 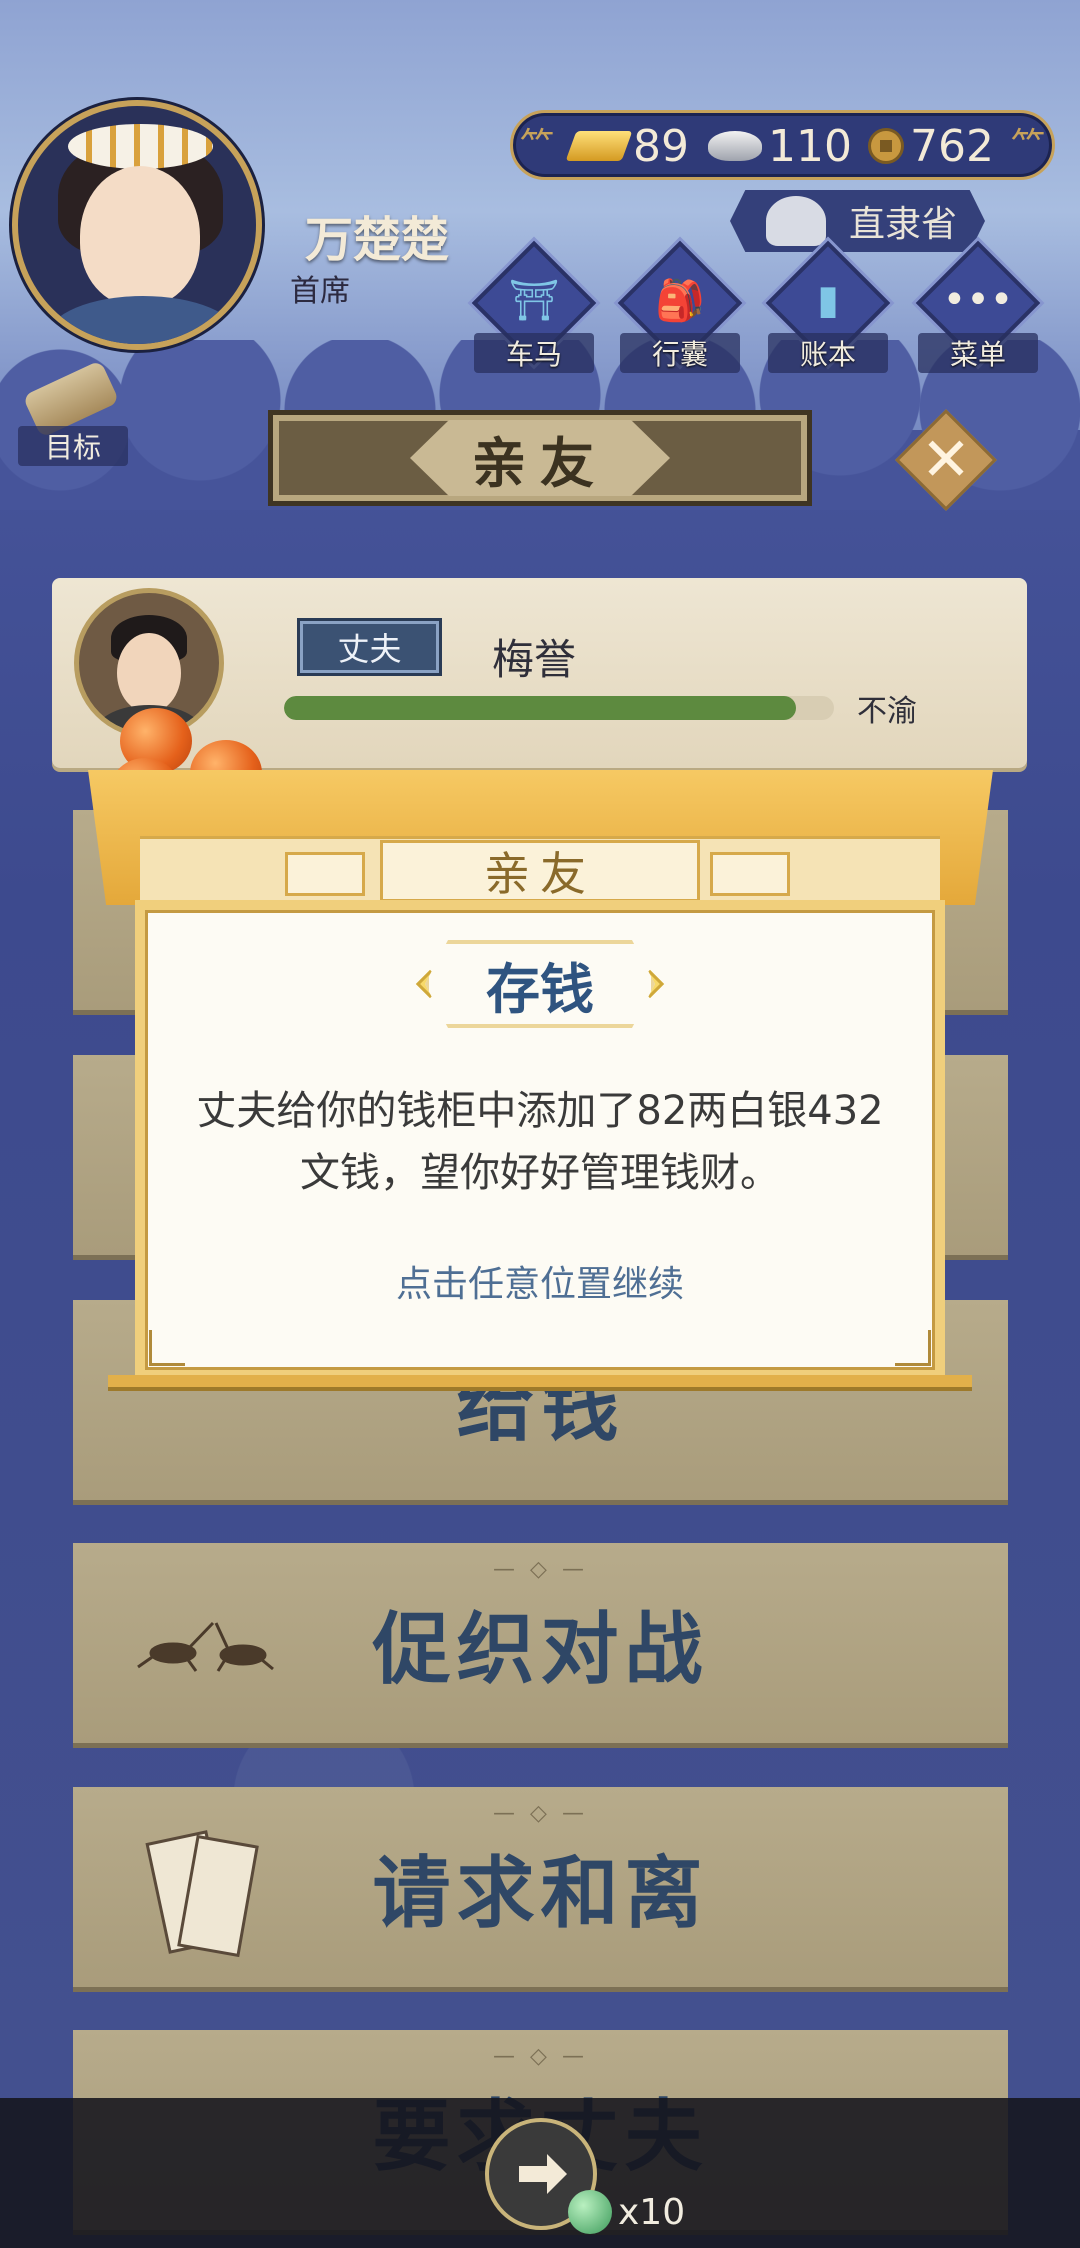 I want to click on dialog-message: 丈夫给你的钱柜中添加了82两白银432文钱，望你好好管理钱财。, so click(x=540, y=1142).